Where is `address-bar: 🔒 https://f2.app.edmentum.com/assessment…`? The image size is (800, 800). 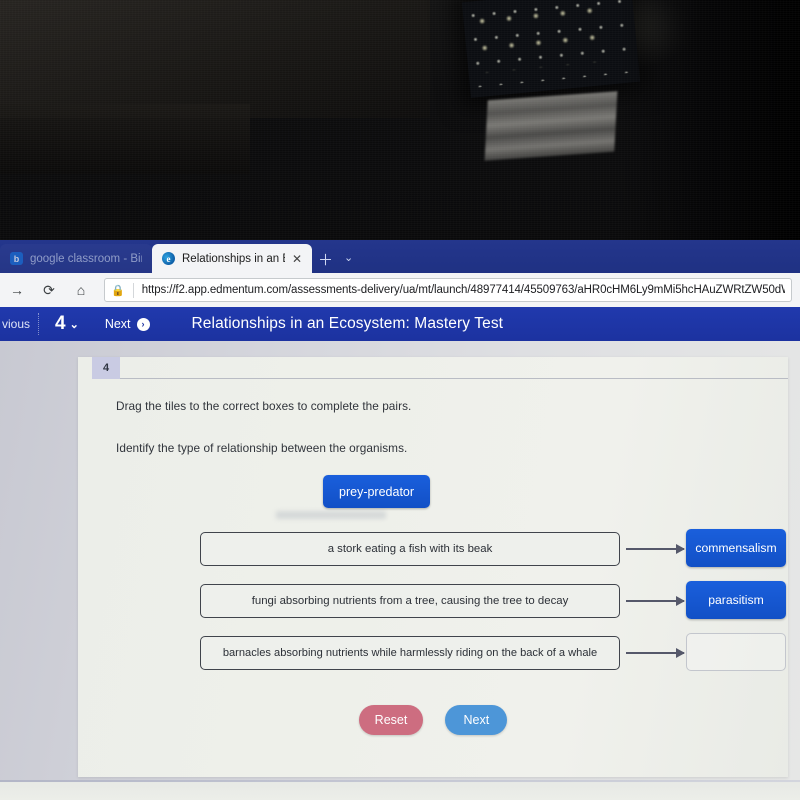
address-bar: 🔒 https://f2.app.edmentum.com/assessment… is located at coordinates (448, 290).